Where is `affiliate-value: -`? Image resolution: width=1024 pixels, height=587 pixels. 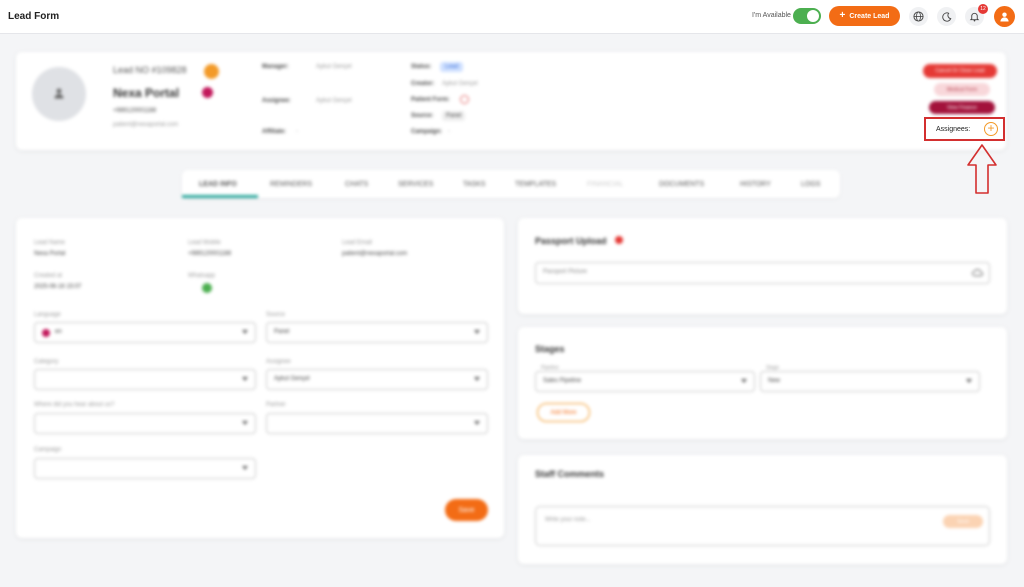
affiliate-value: - is located at coordinates (297, 132).